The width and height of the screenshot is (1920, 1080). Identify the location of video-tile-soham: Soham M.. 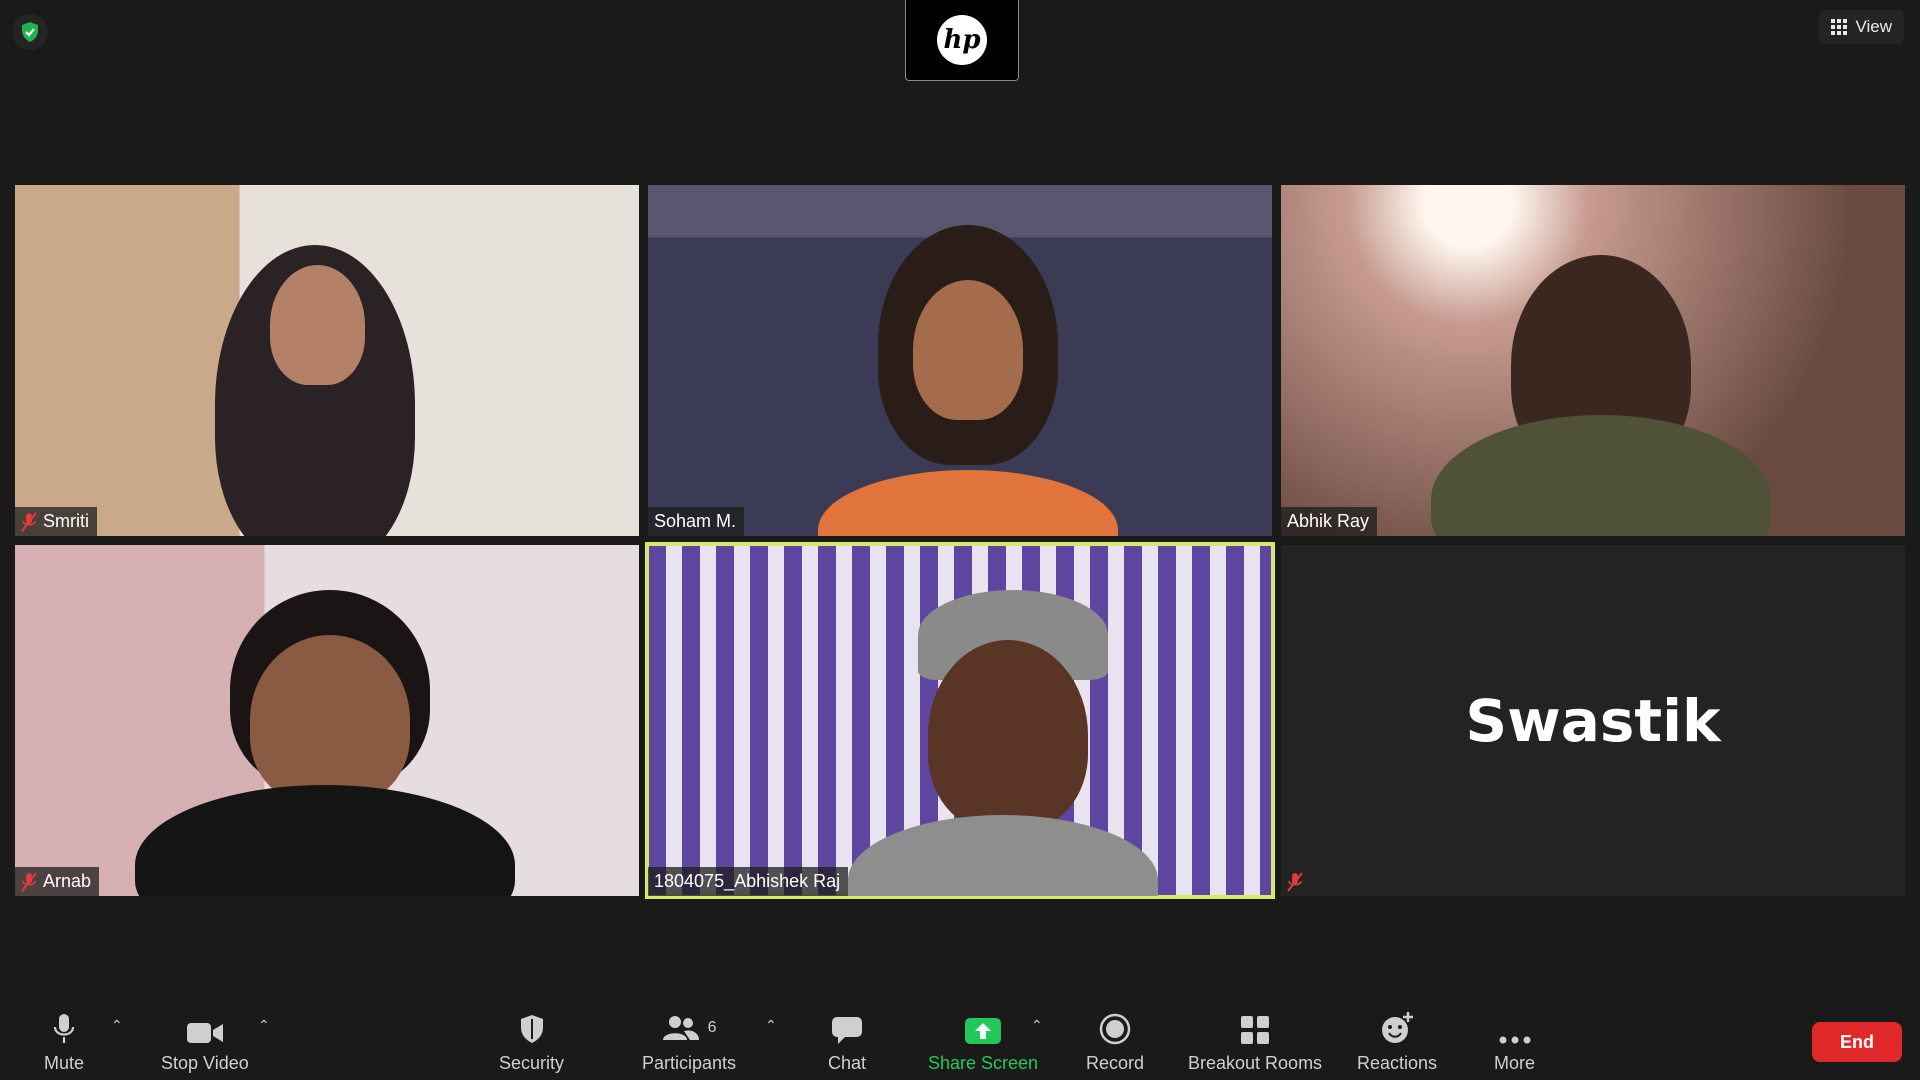
(960, 360).